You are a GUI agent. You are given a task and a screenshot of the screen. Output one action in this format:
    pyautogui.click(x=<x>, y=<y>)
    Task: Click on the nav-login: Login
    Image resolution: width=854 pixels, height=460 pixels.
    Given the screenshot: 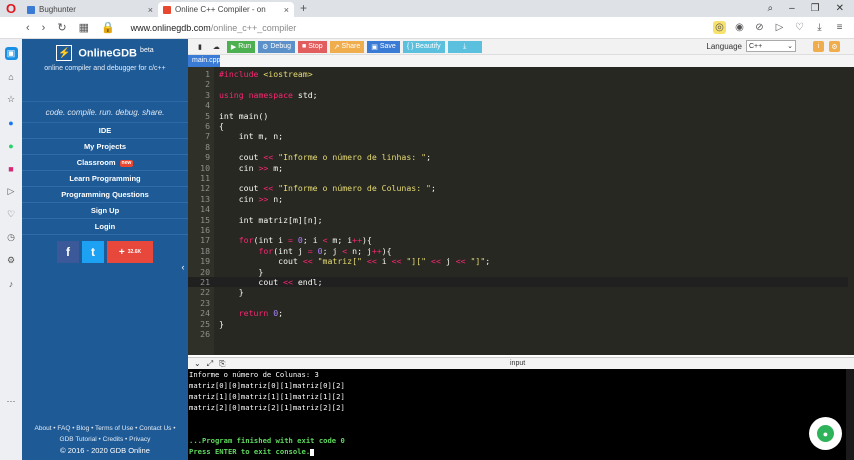 What is the action you would take?
    pyautogui.click(x=105, y=227)
    